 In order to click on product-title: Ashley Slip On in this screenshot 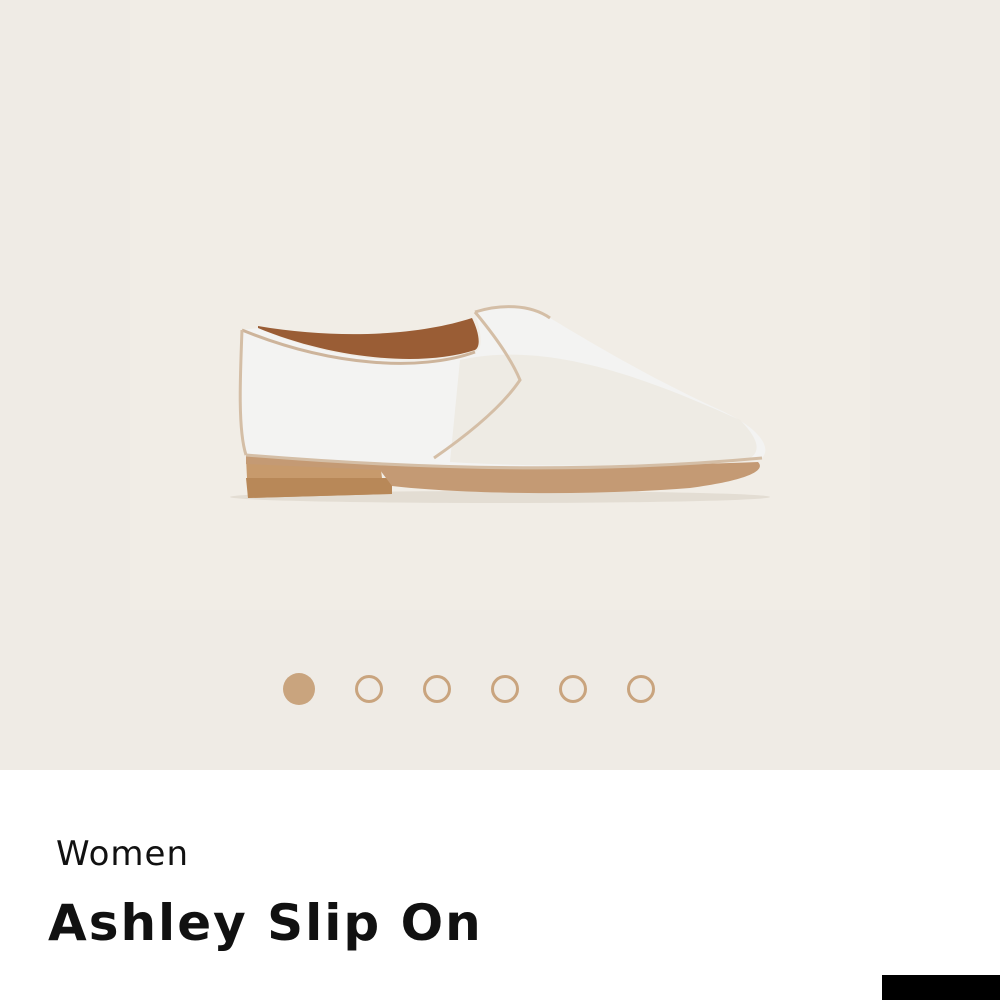, I will do `click(265, 923)`.